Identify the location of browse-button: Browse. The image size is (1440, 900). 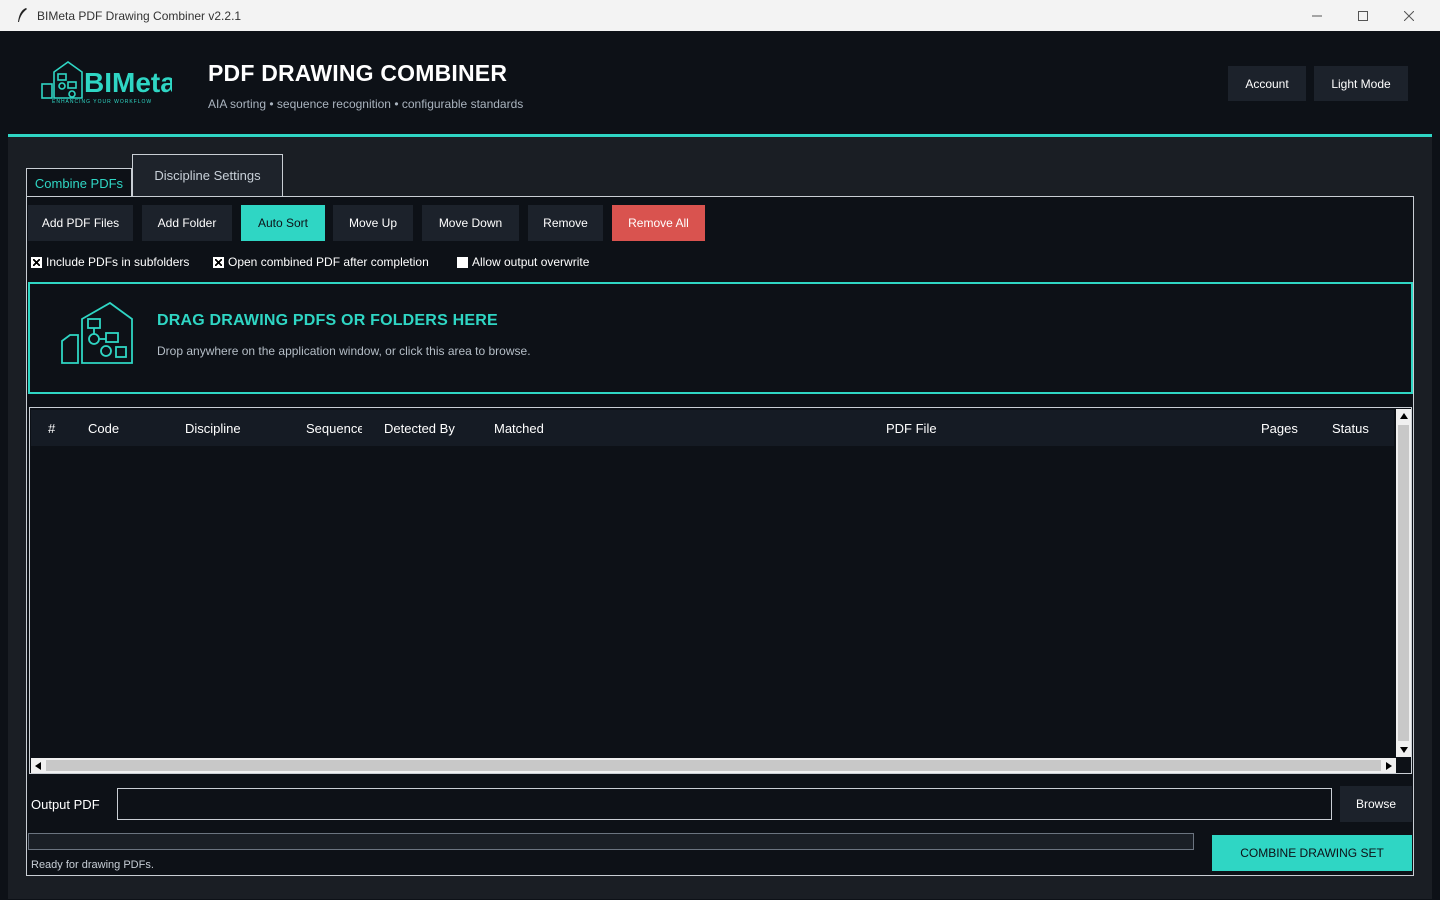
(1376, 804).